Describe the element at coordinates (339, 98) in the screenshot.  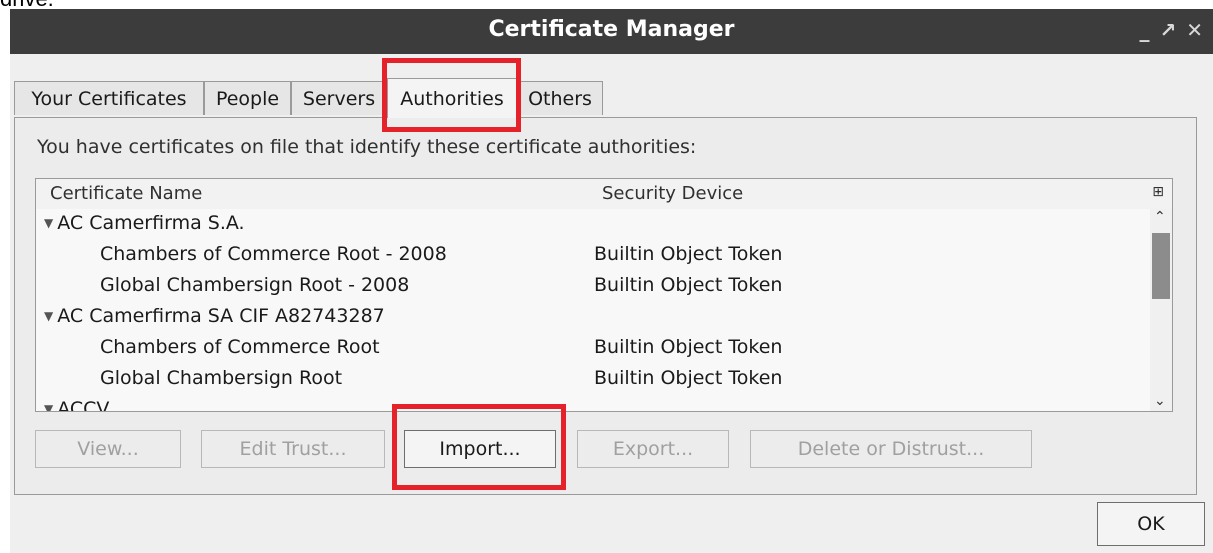
I see `tab-servers: Servers` at that location.